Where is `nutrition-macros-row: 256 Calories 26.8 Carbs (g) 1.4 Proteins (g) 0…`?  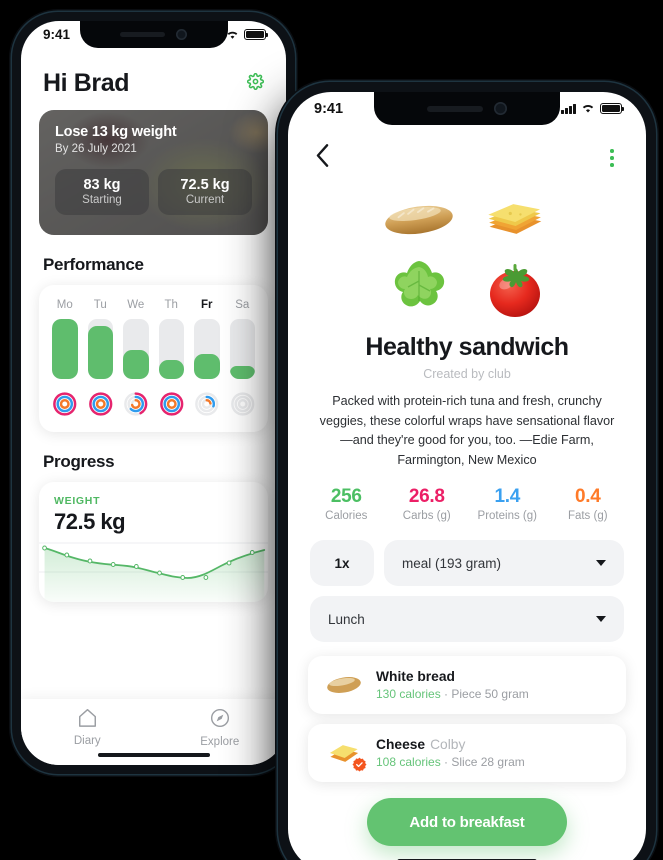 nutrition-macros-row: 256 Calories 26.8 Carbs (g) 1.4 Proteins (g) 0… is located at coordinates (467, 496).